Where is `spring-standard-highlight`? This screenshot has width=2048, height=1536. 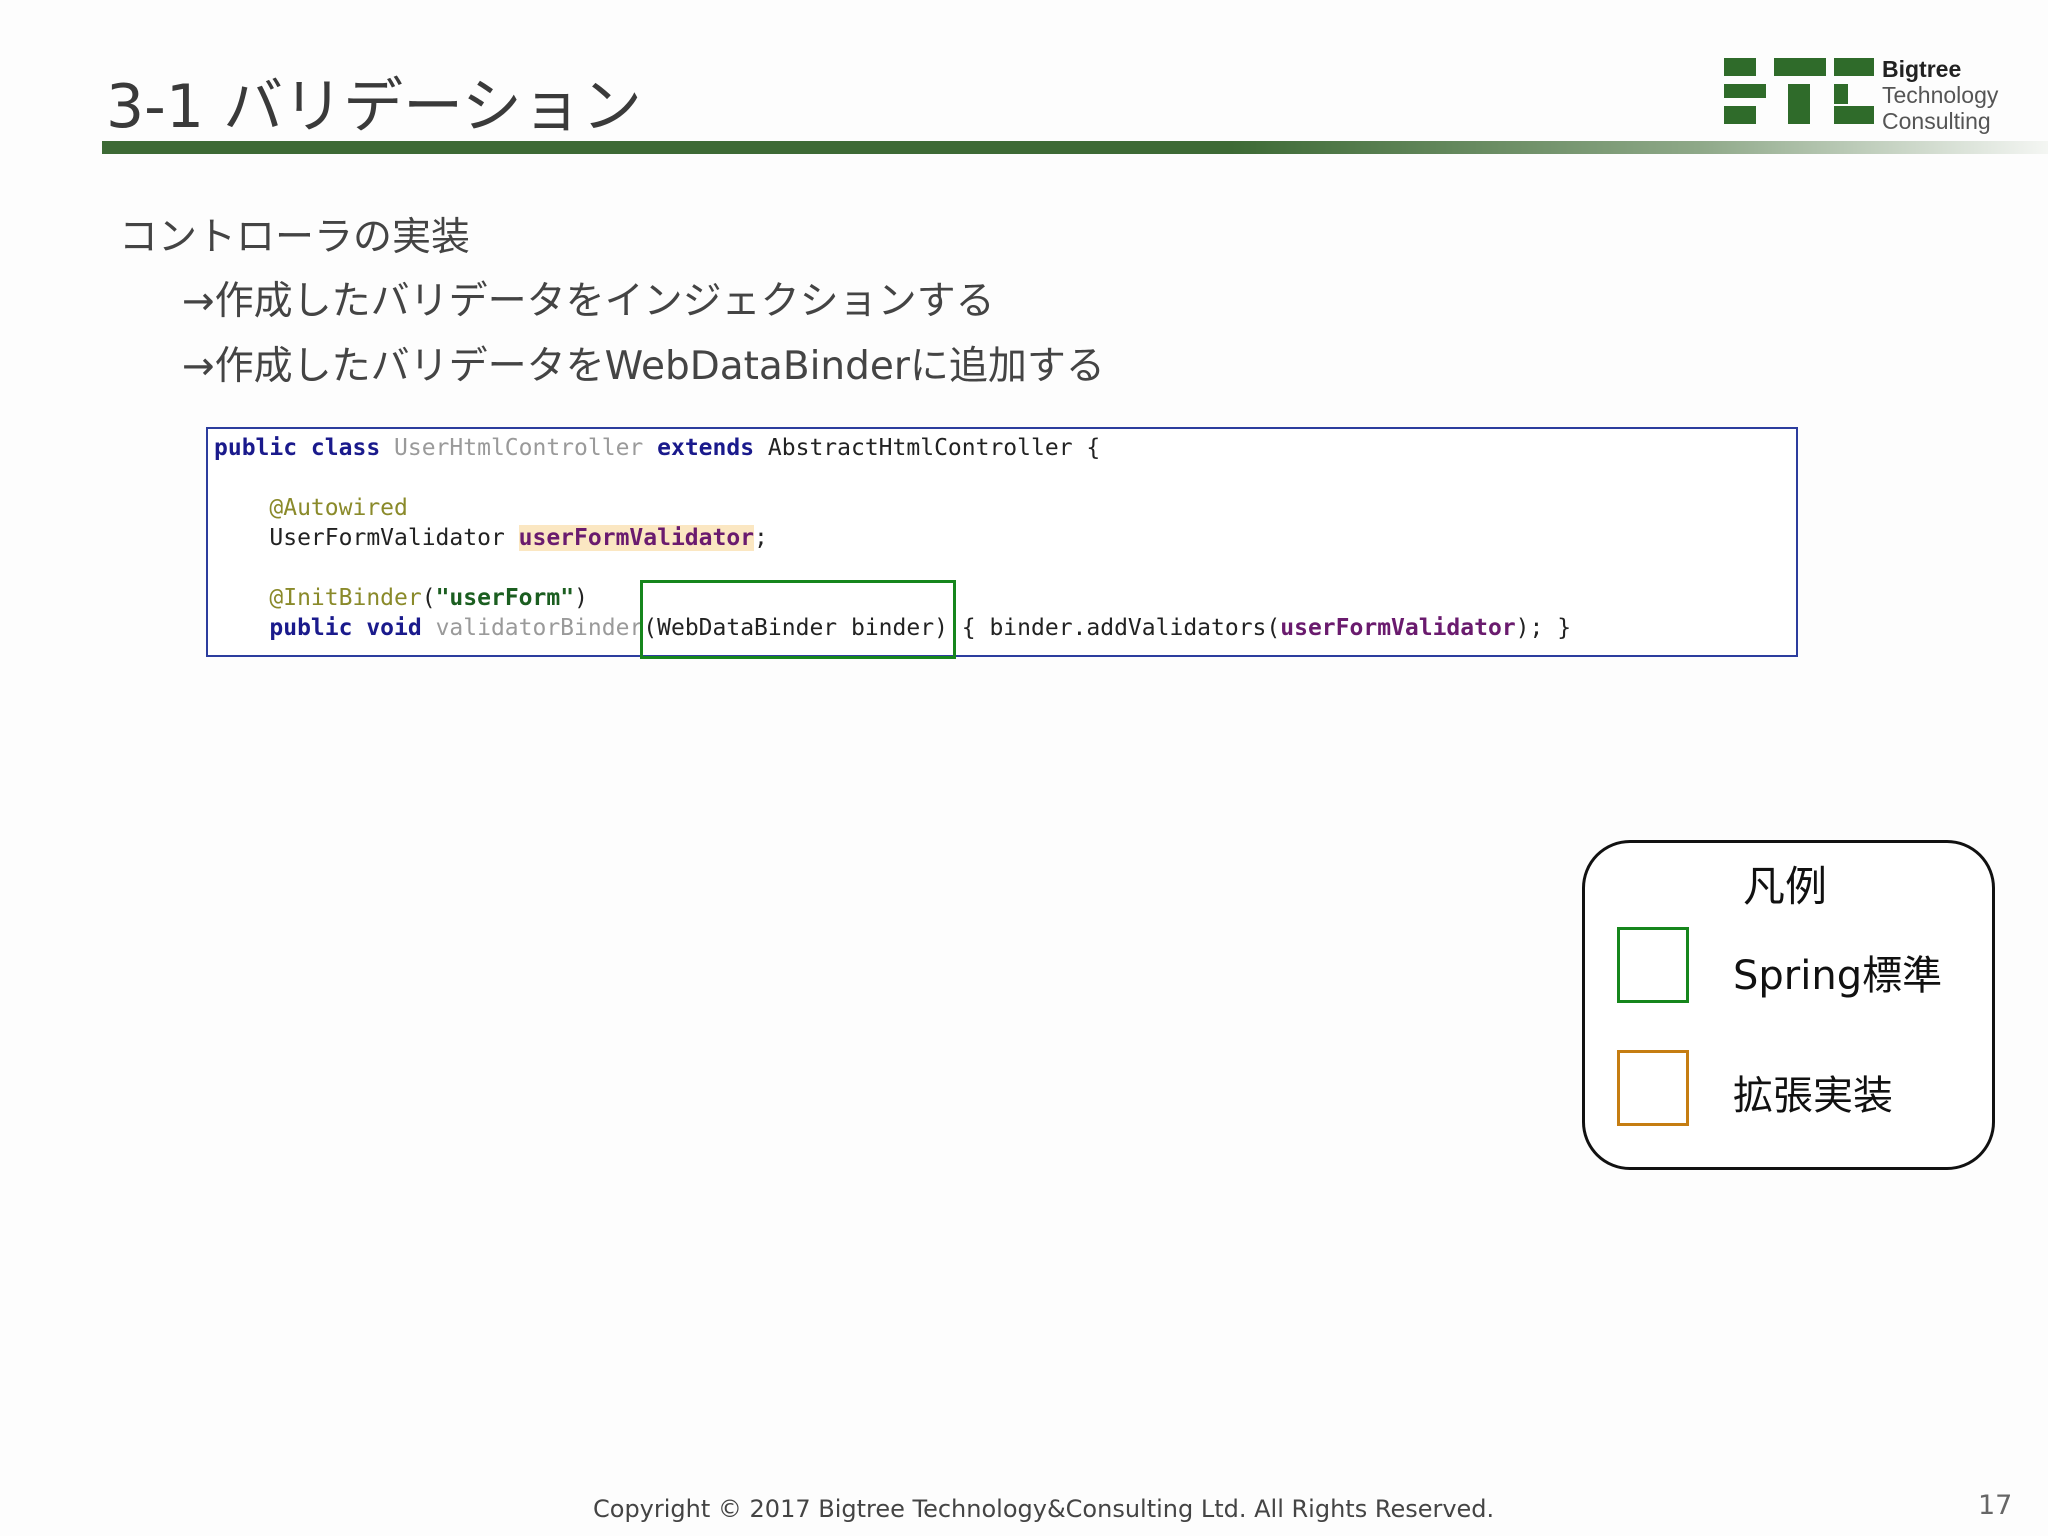
spring-standard-highlight is located at coordinates (798, 619).